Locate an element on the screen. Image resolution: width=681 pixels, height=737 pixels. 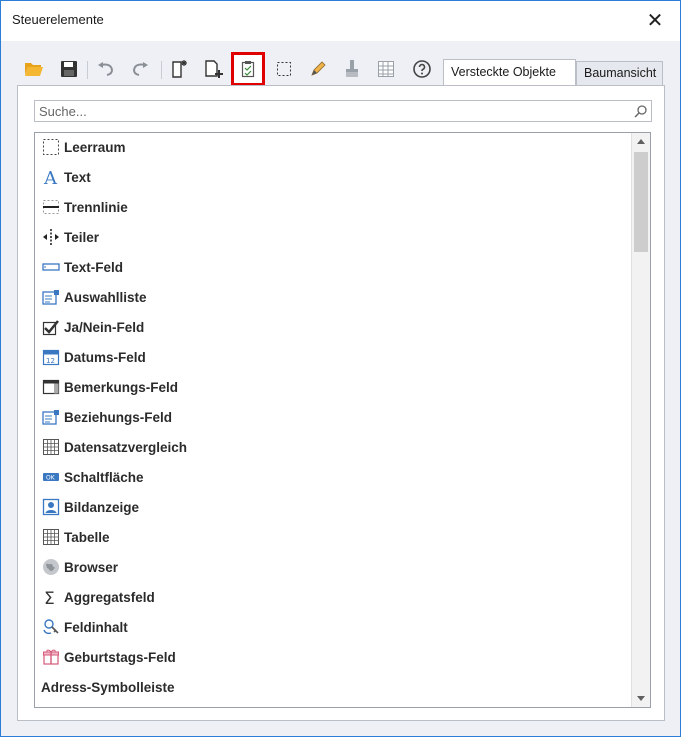
list-item: Text-Feld is located at coordinates (331, 267).